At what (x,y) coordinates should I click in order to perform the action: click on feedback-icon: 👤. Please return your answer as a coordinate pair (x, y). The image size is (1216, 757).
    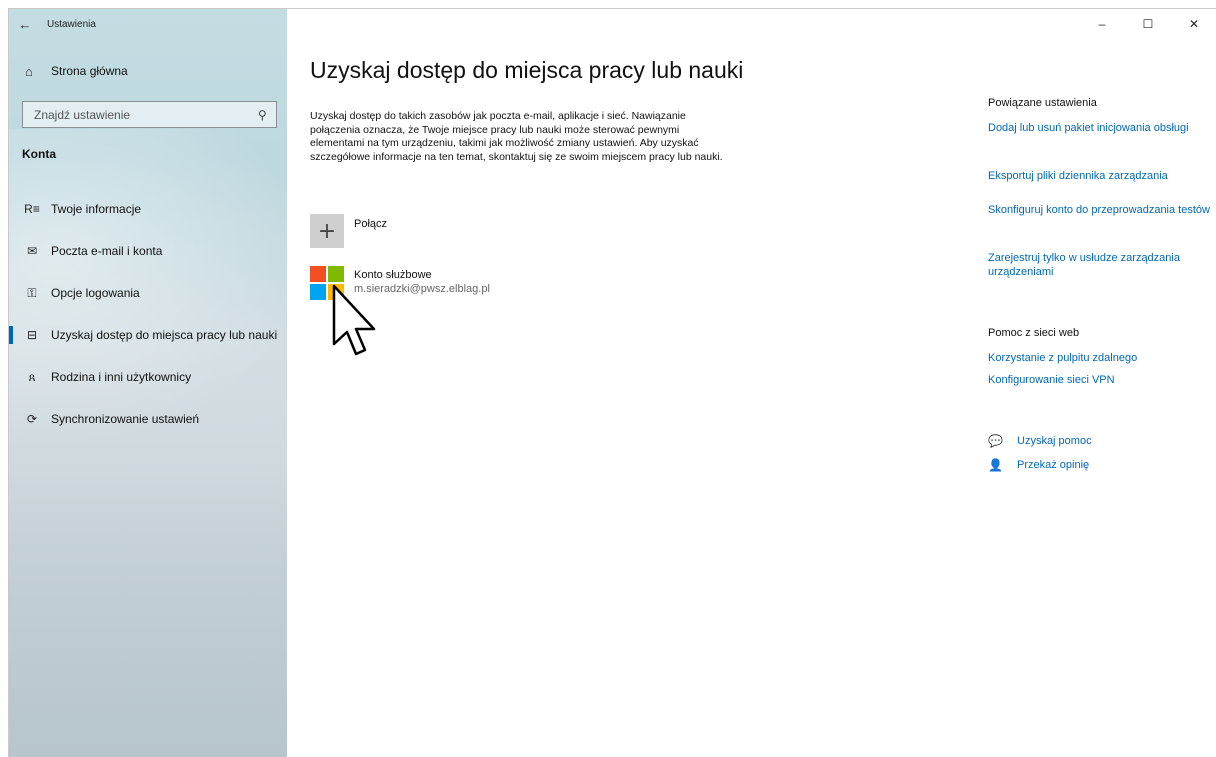
    Looking at the image, I should click on (995, 465).